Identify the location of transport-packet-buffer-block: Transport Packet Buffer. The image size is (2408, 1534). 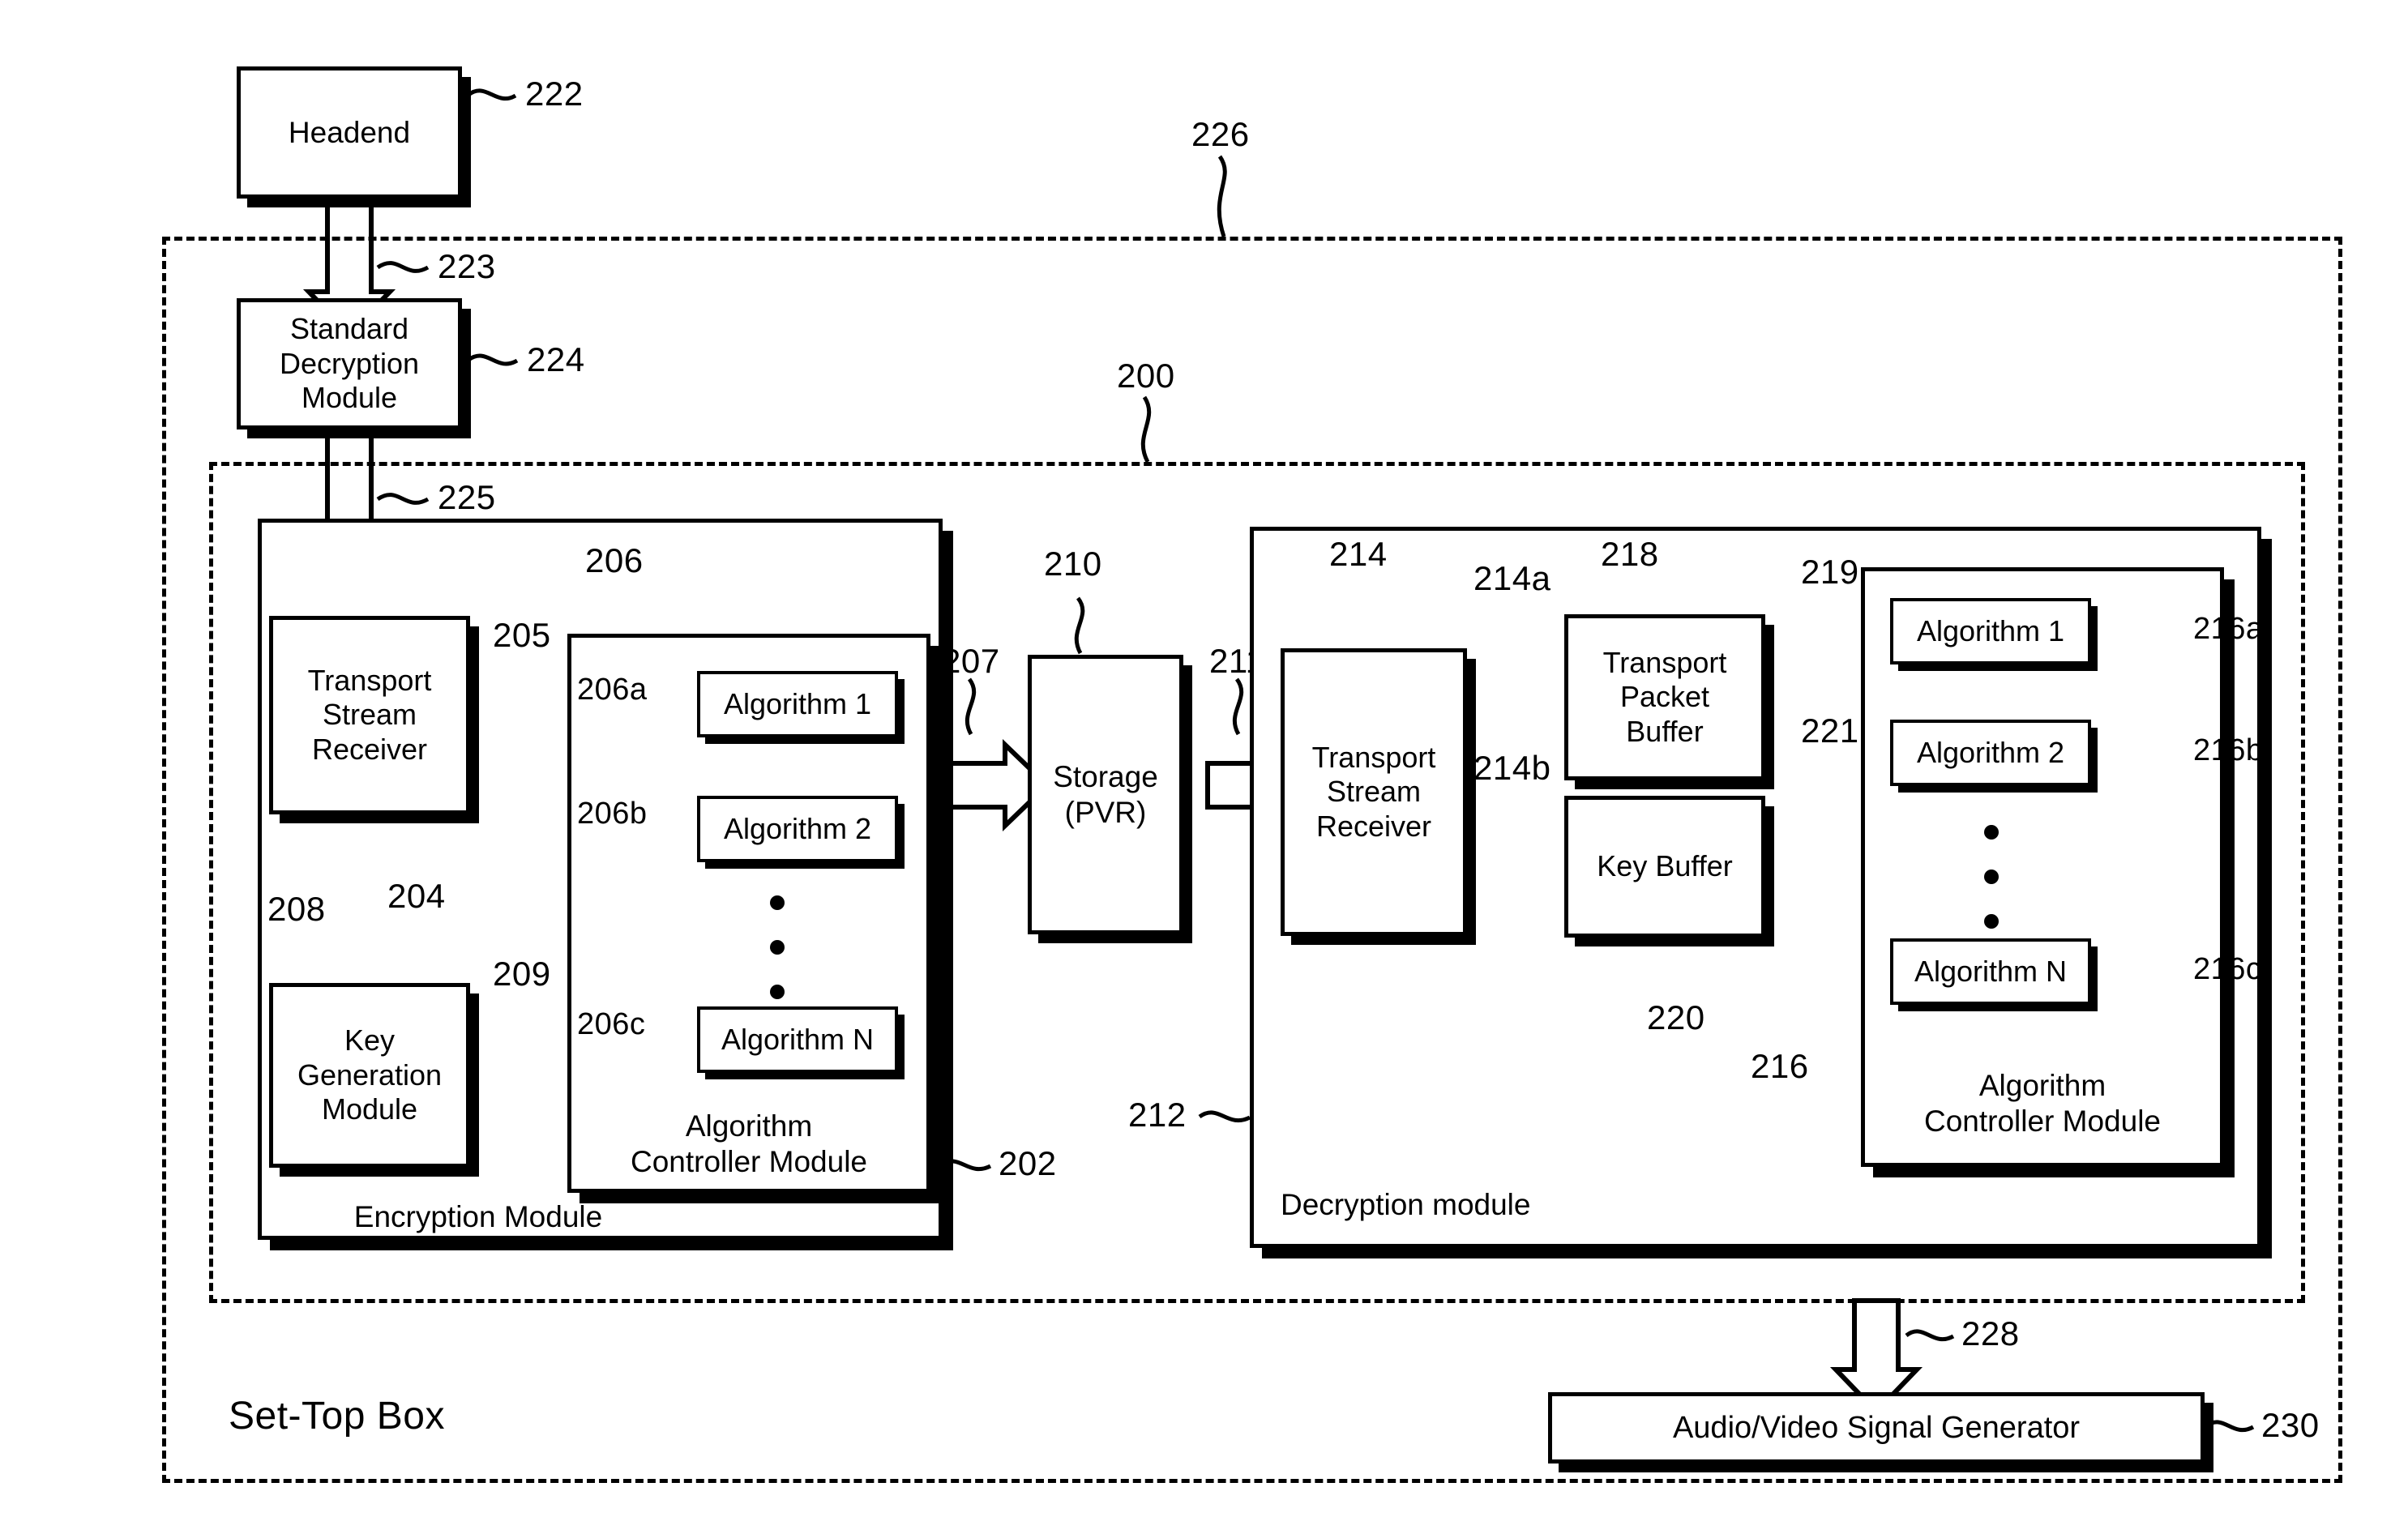
(1664, 697).